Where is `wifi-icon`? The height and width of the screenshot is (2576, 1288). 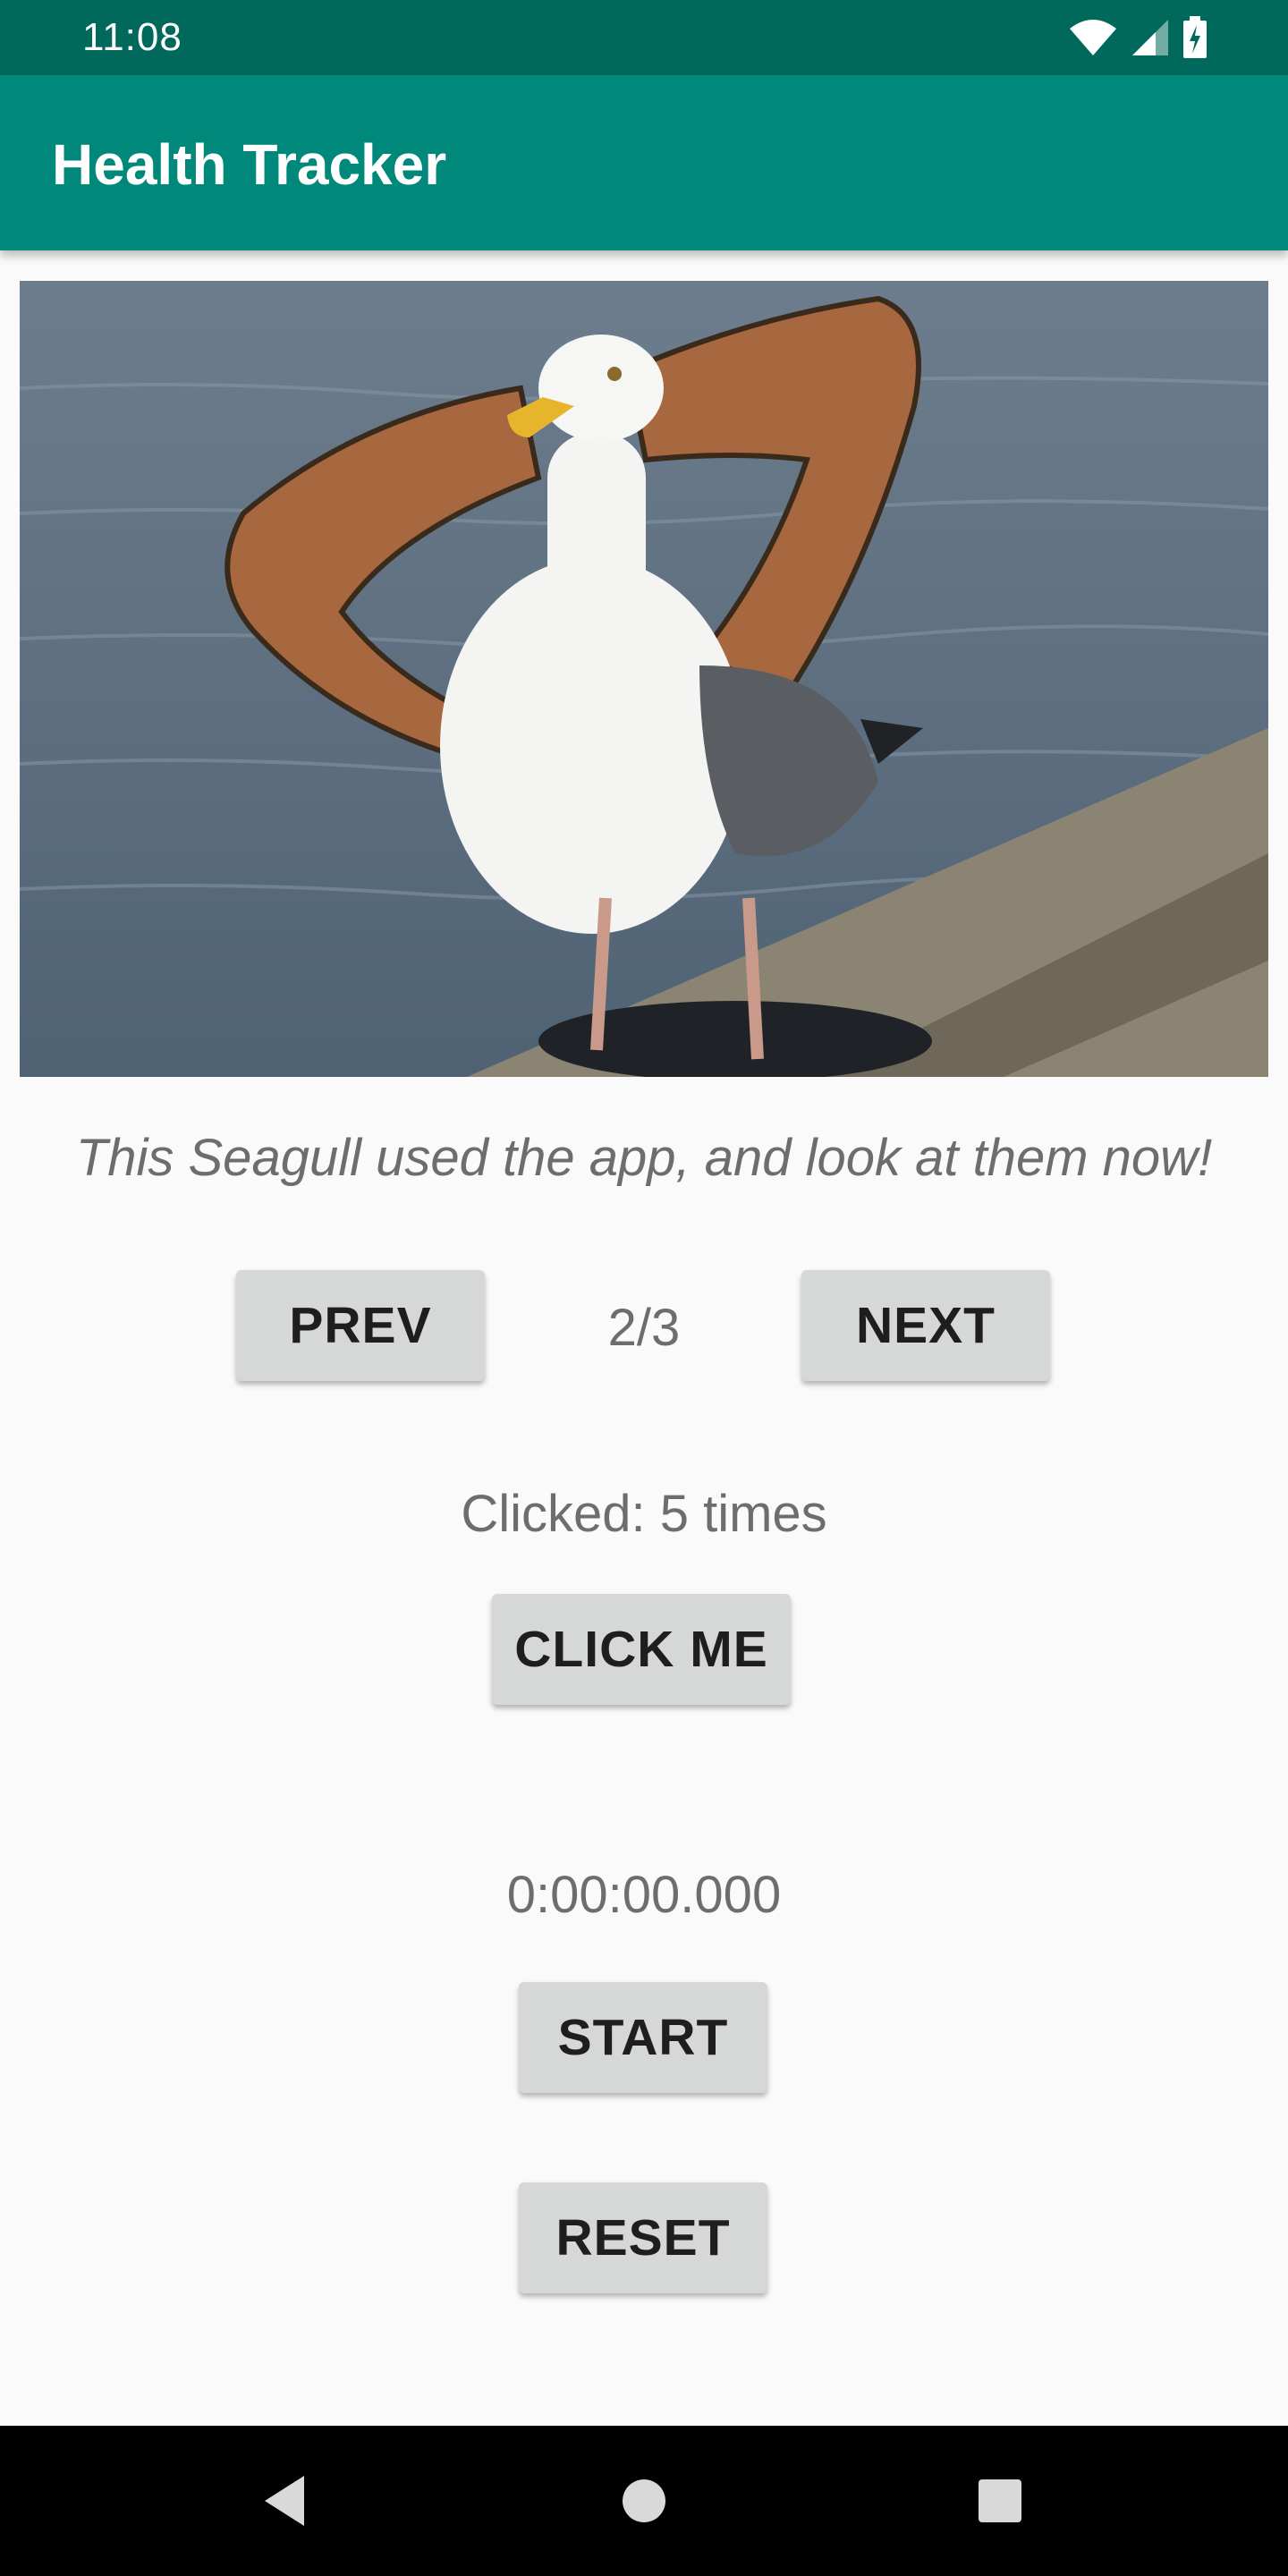 wifi-icon is located at coordinates (1093, 40).